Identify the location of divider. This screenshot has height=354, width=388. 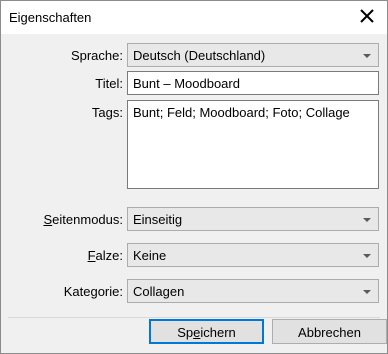
(194, 317).